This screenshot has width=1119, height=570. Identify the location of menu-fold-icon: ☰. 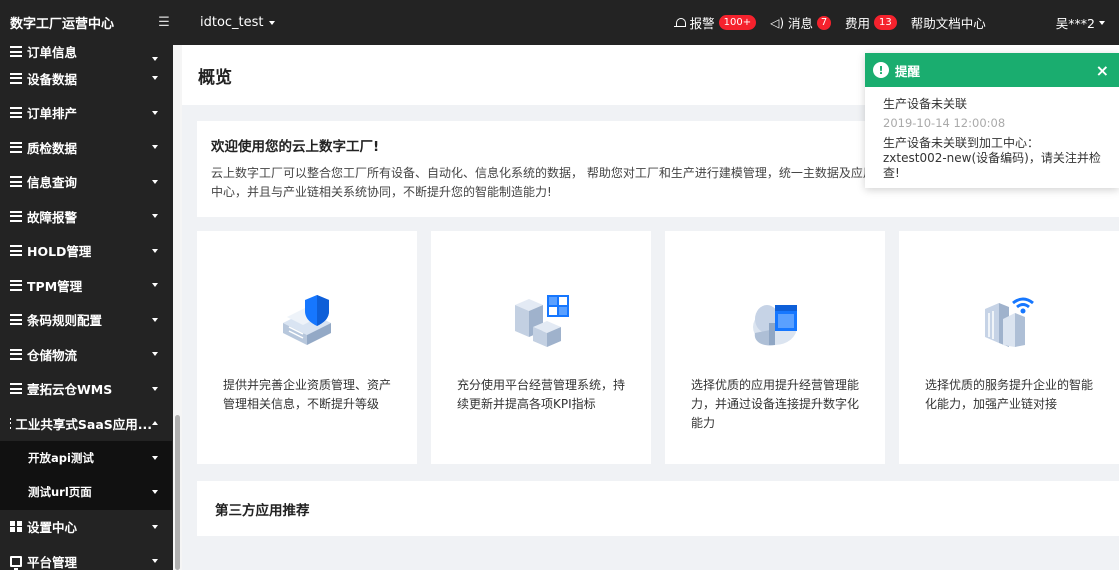
(164, 22).